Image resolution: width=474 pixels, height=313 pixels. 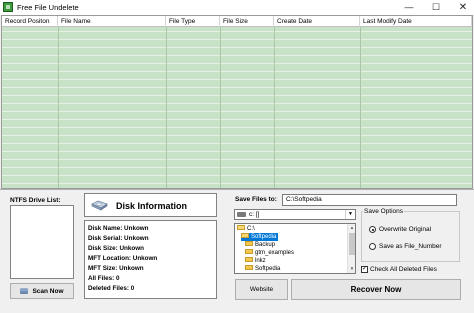 I want to click on tree-item-c-root: C:\, so click(x=247, y=229).